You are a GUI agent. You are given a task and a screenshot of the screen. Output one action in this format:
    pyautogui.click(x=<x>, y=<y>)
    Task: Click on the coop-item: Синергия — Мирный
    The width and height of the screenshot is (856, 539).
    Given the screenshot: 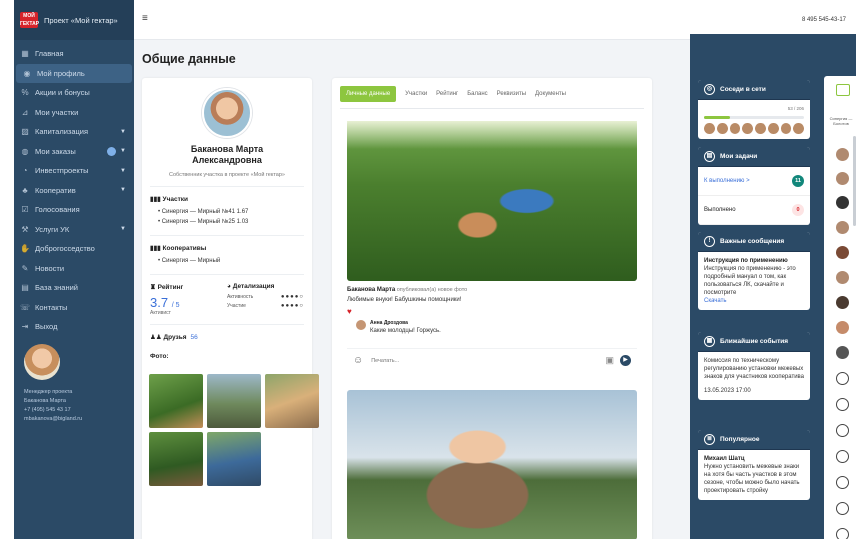 What is the action you would take?
    pyautogui.click(x=231, y=261)
    